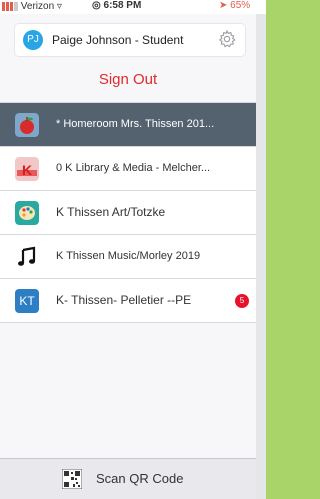 This screenshot has height=499, width=320. Describe the element at coordinates (27, 125) in the screenshot. I see `apple-icon` at that location.